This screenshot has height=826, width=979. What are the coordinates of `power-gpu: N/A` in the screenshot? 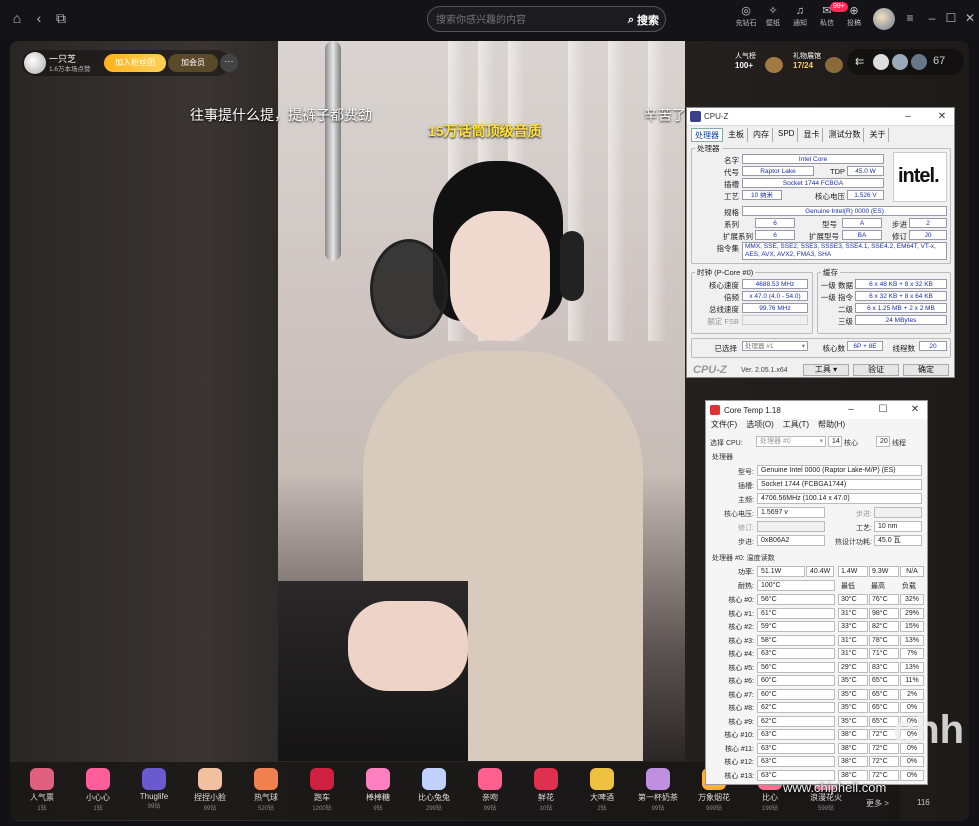 It's located at (912, 571).